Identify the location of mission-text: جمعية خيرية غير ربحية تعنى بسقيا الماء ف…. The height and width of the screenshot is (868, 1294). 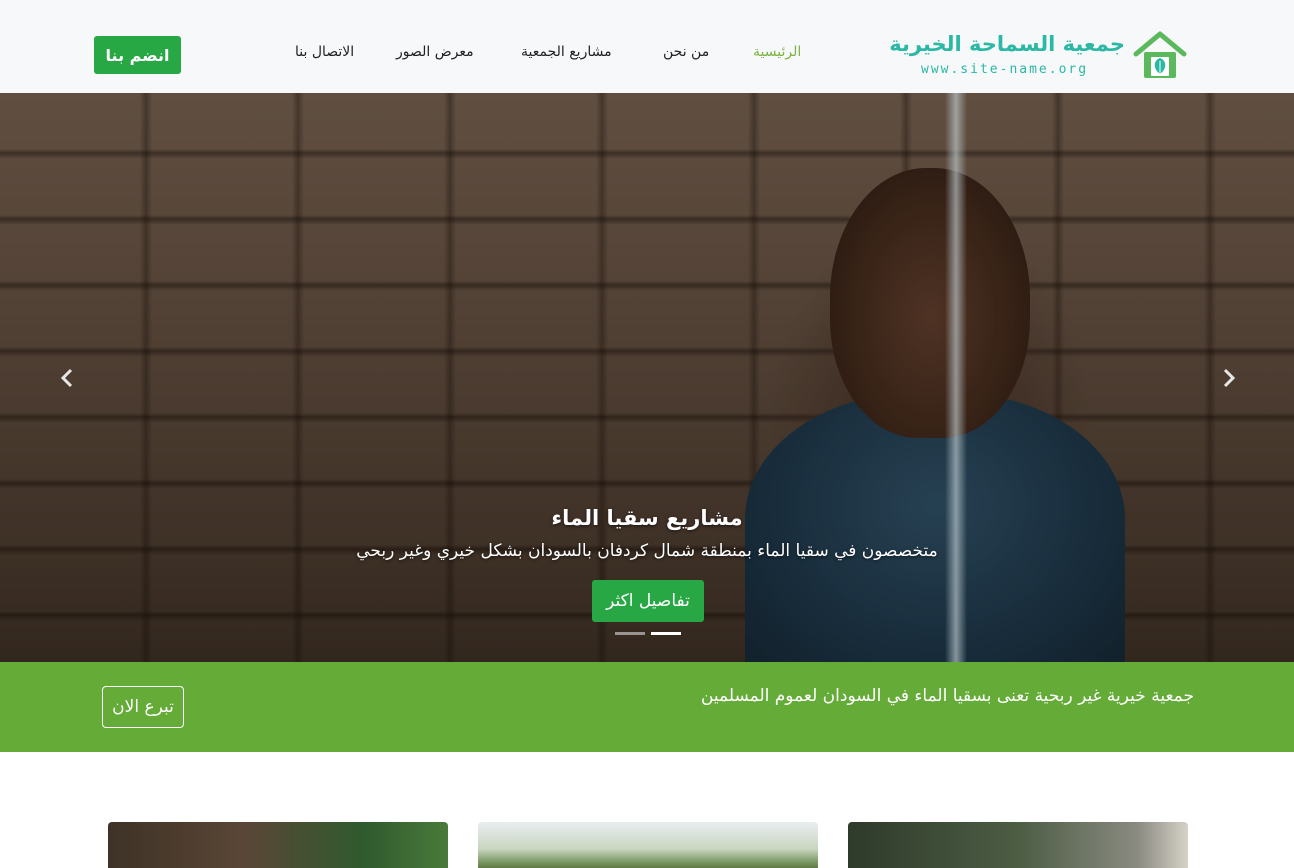
(947, 696).